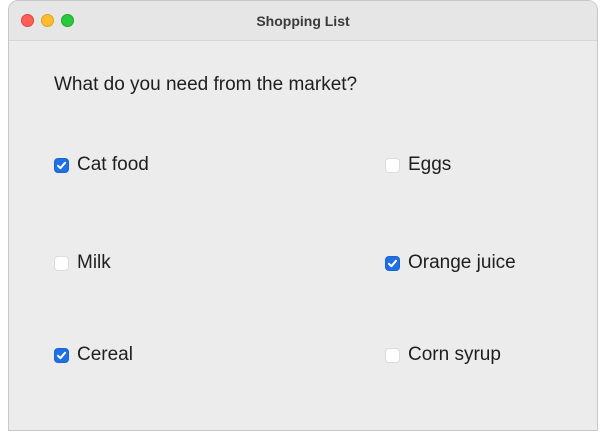 Image resolution: width=606 pixels, height=438 pixels. I want to click on item-eggs: Eggs, so click(418, 165).